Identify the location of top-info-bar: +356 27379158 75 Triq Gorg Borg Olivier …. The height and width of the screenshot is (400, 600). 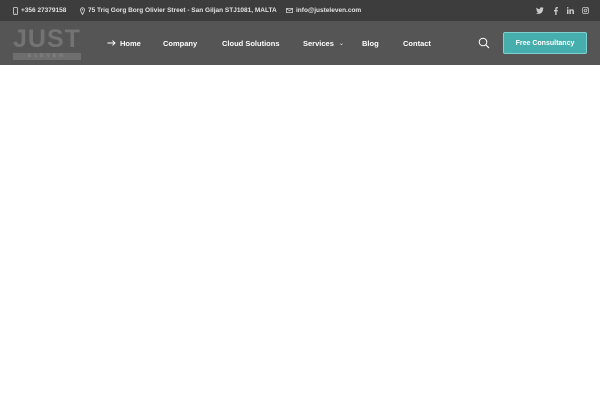
(300, 10).